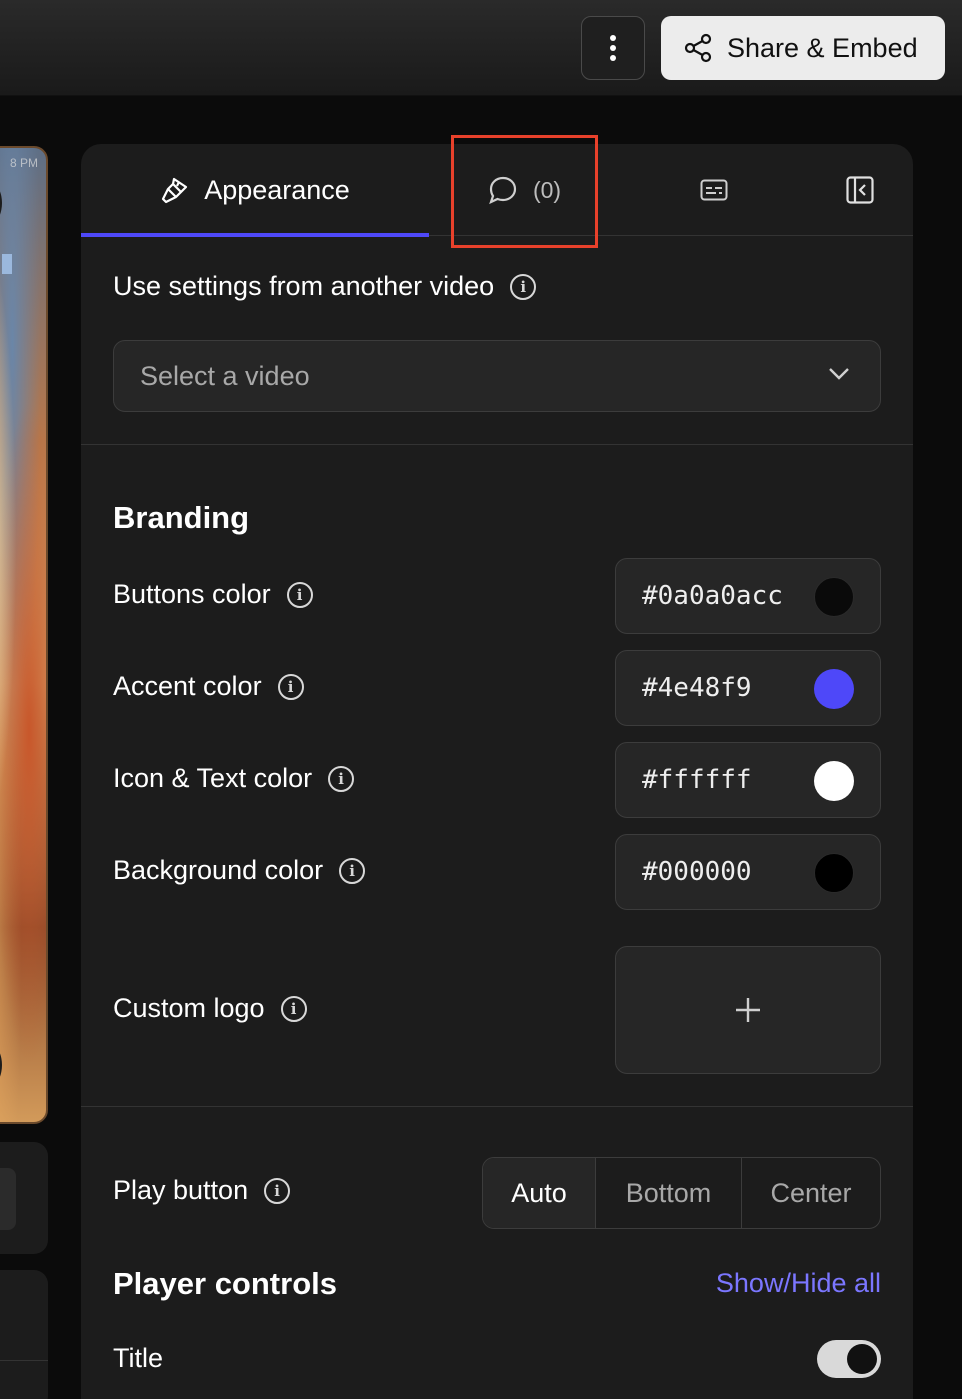  Describe the element at coordinates (225, 375) in the screenshot. I see `video-select-placeholder: Select a video` at that location.